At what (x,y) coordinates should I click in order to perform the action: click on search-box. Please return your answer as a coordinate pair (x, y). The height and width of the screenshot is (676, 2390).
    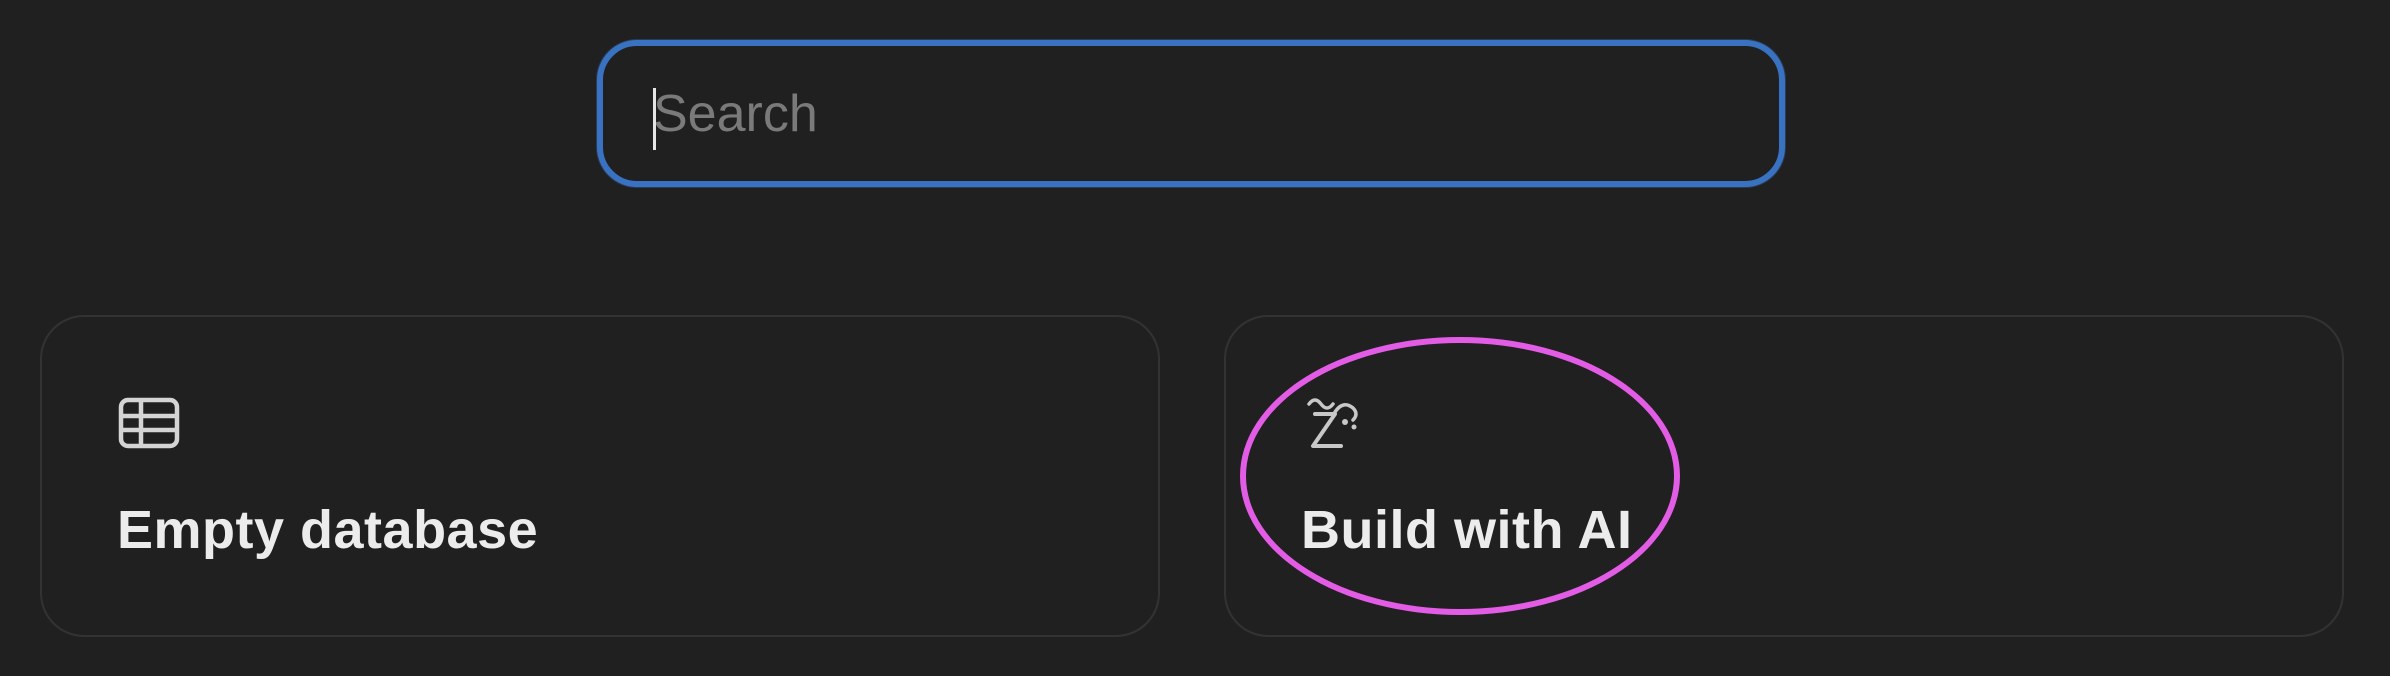
    Looking at the image, I should click on (1191, 113).